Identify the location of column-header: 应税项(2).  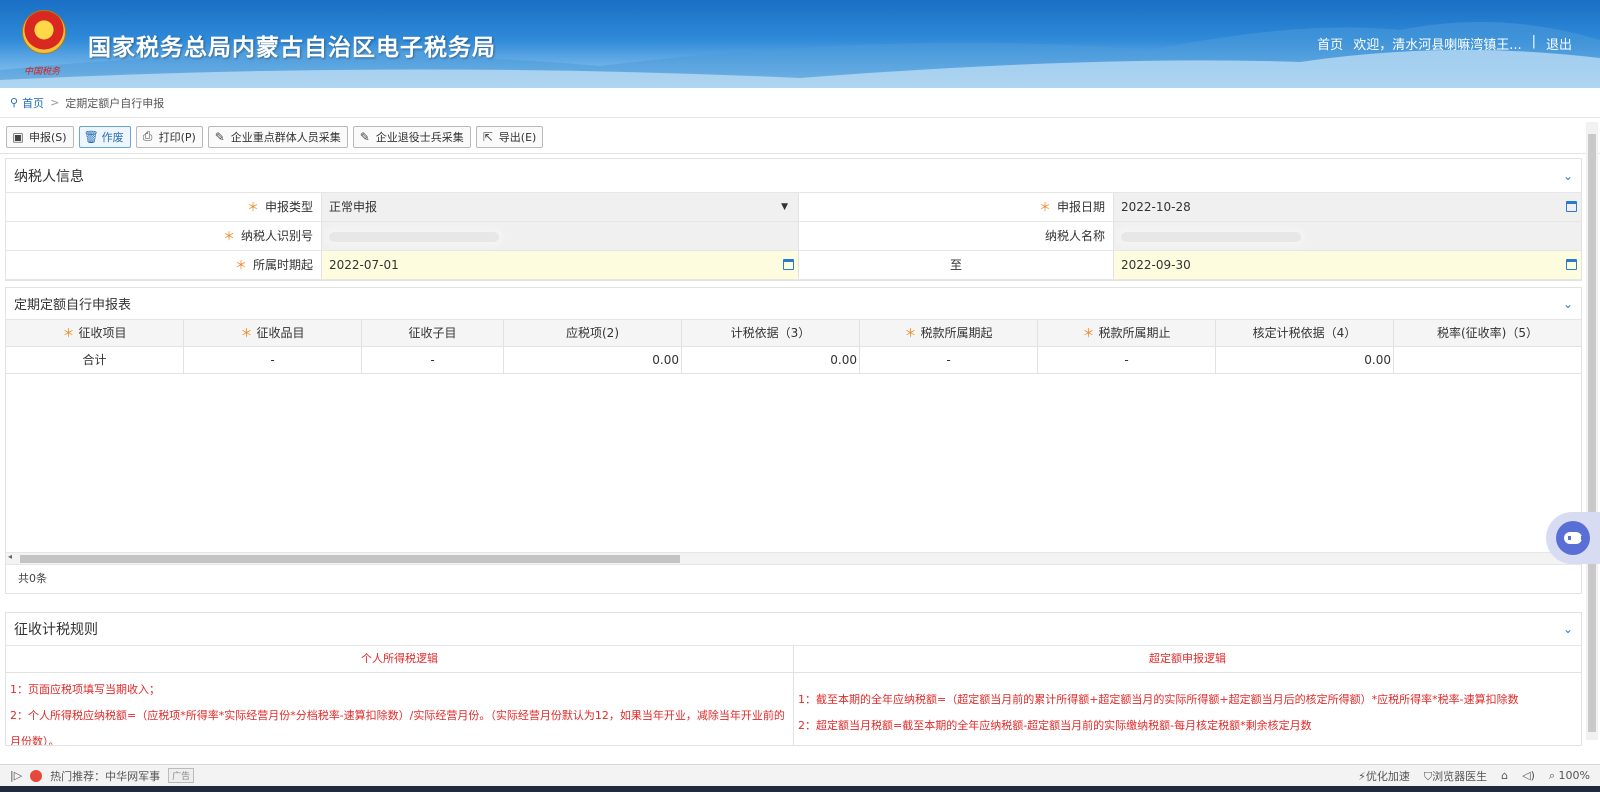
(593, 333).